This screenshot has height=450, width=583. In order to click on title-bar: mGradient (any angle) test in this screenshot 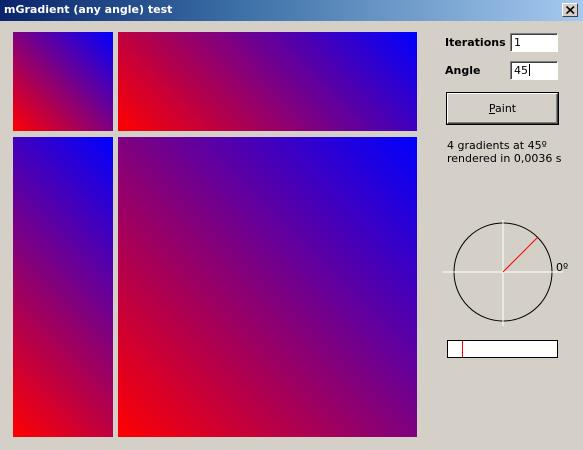, I will do `click(291, 10)`.